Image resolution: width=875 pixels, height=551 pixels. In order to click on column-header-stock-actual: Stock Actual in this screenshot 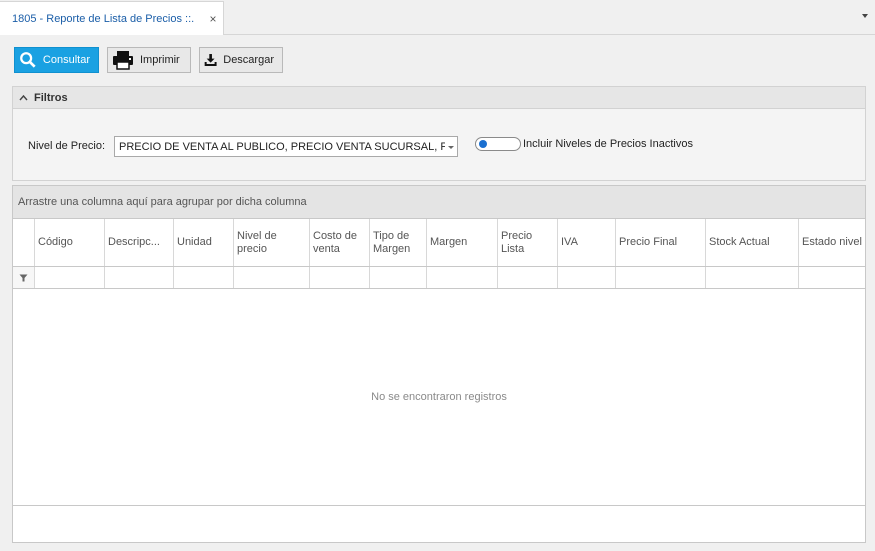, I will do `click(752, 242)`.